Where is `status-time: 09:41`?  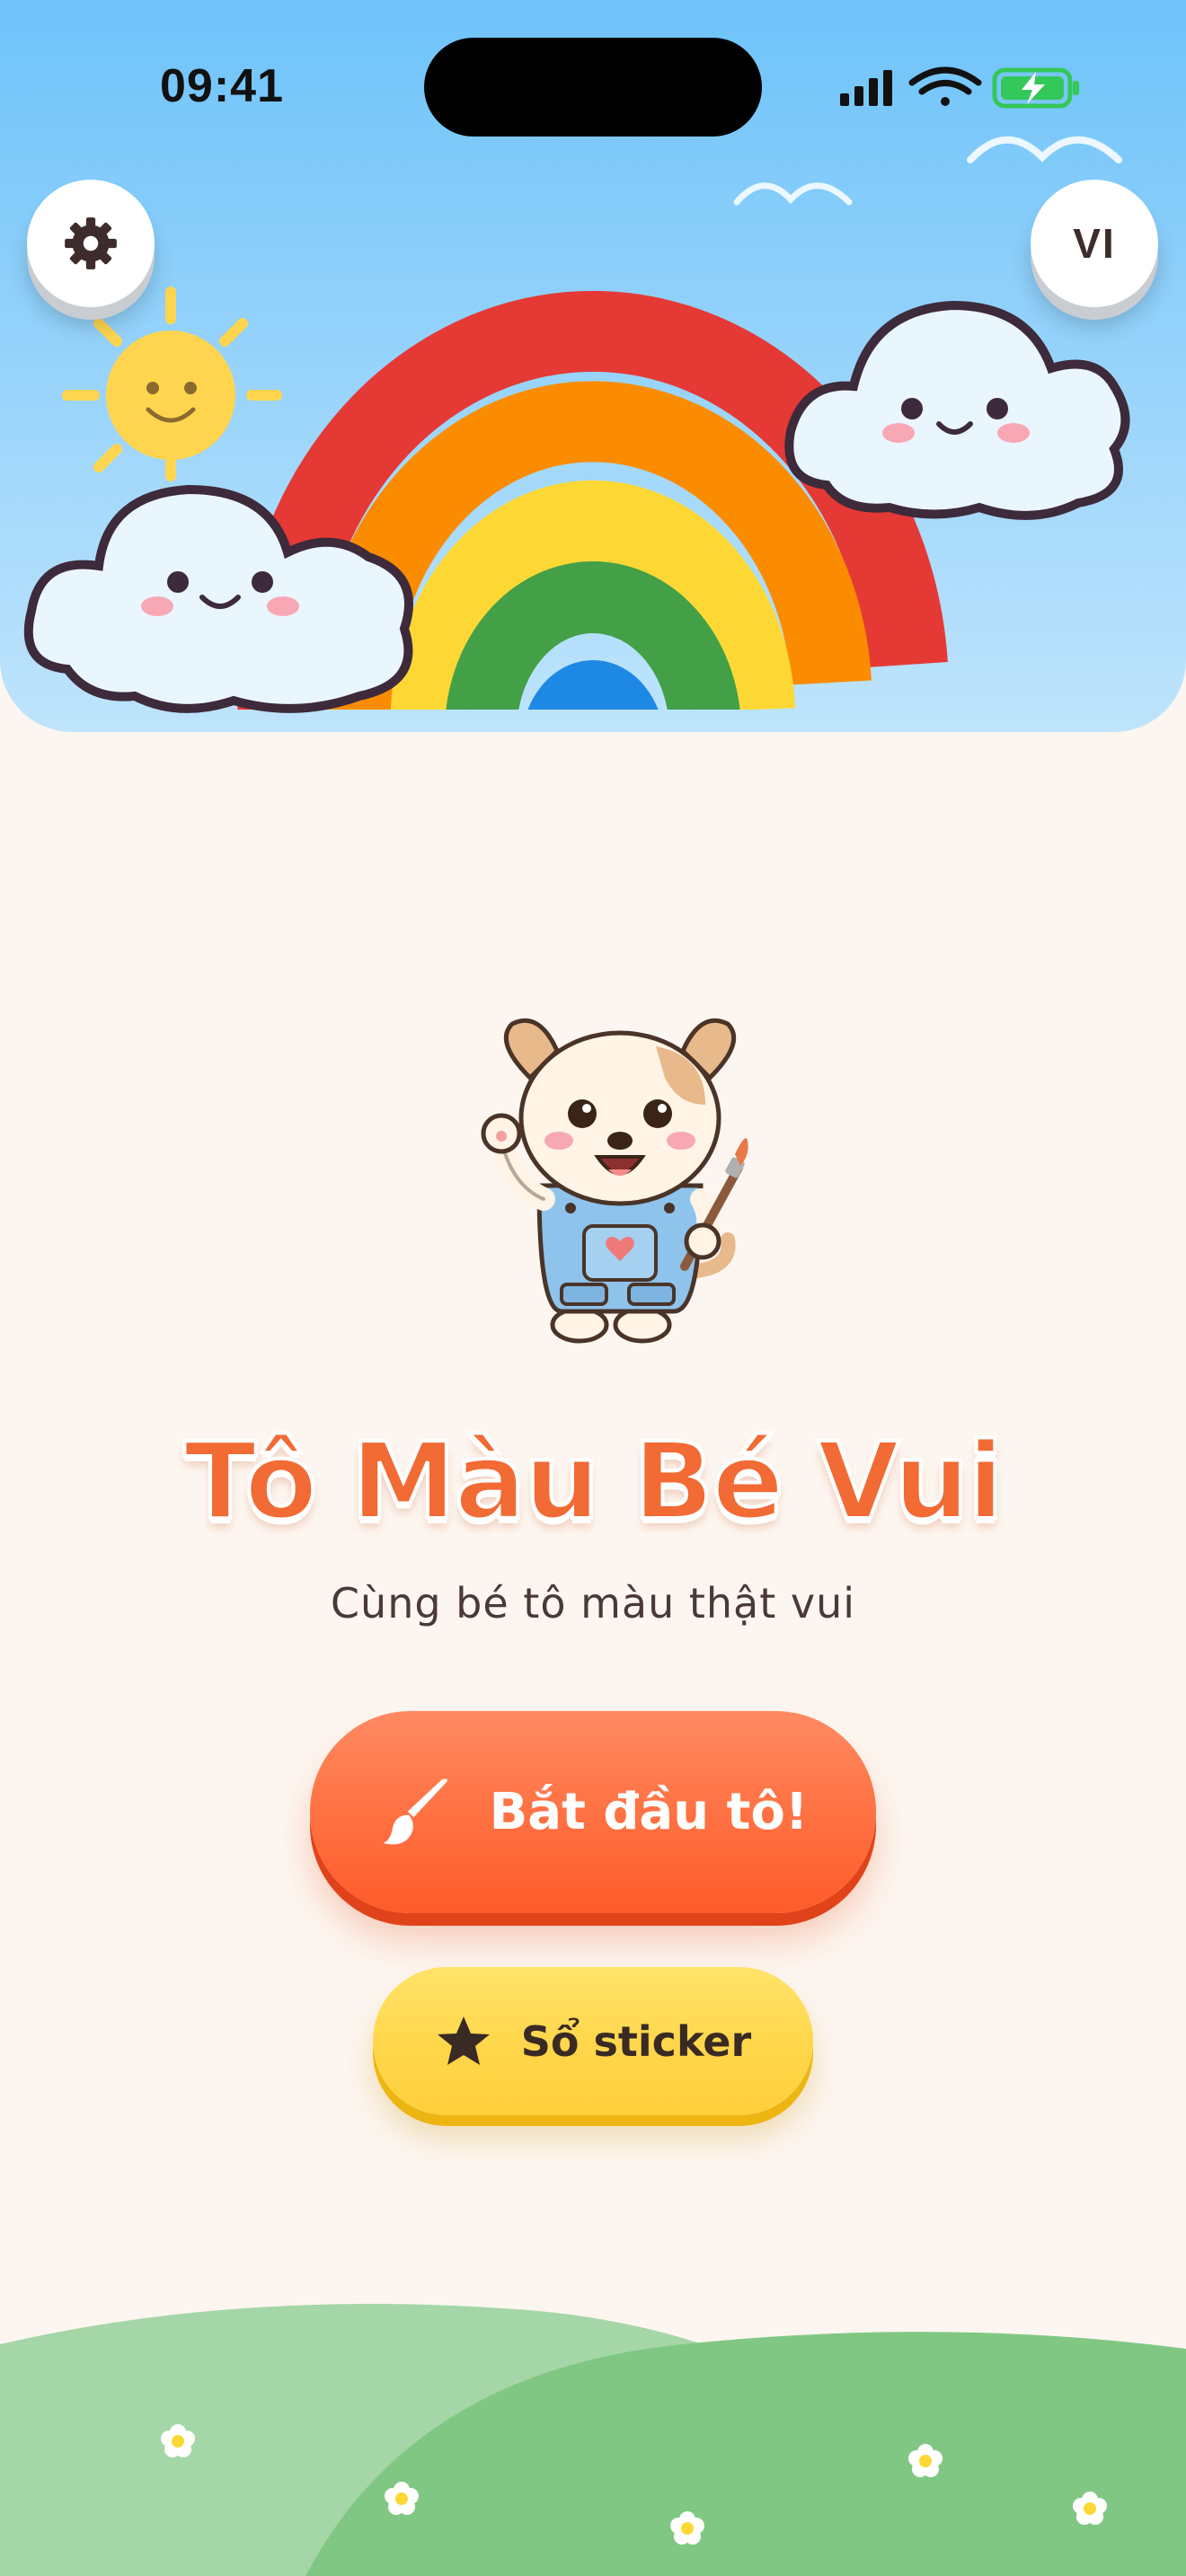 status-time: 09:41 is located at coordinates (222, 86).